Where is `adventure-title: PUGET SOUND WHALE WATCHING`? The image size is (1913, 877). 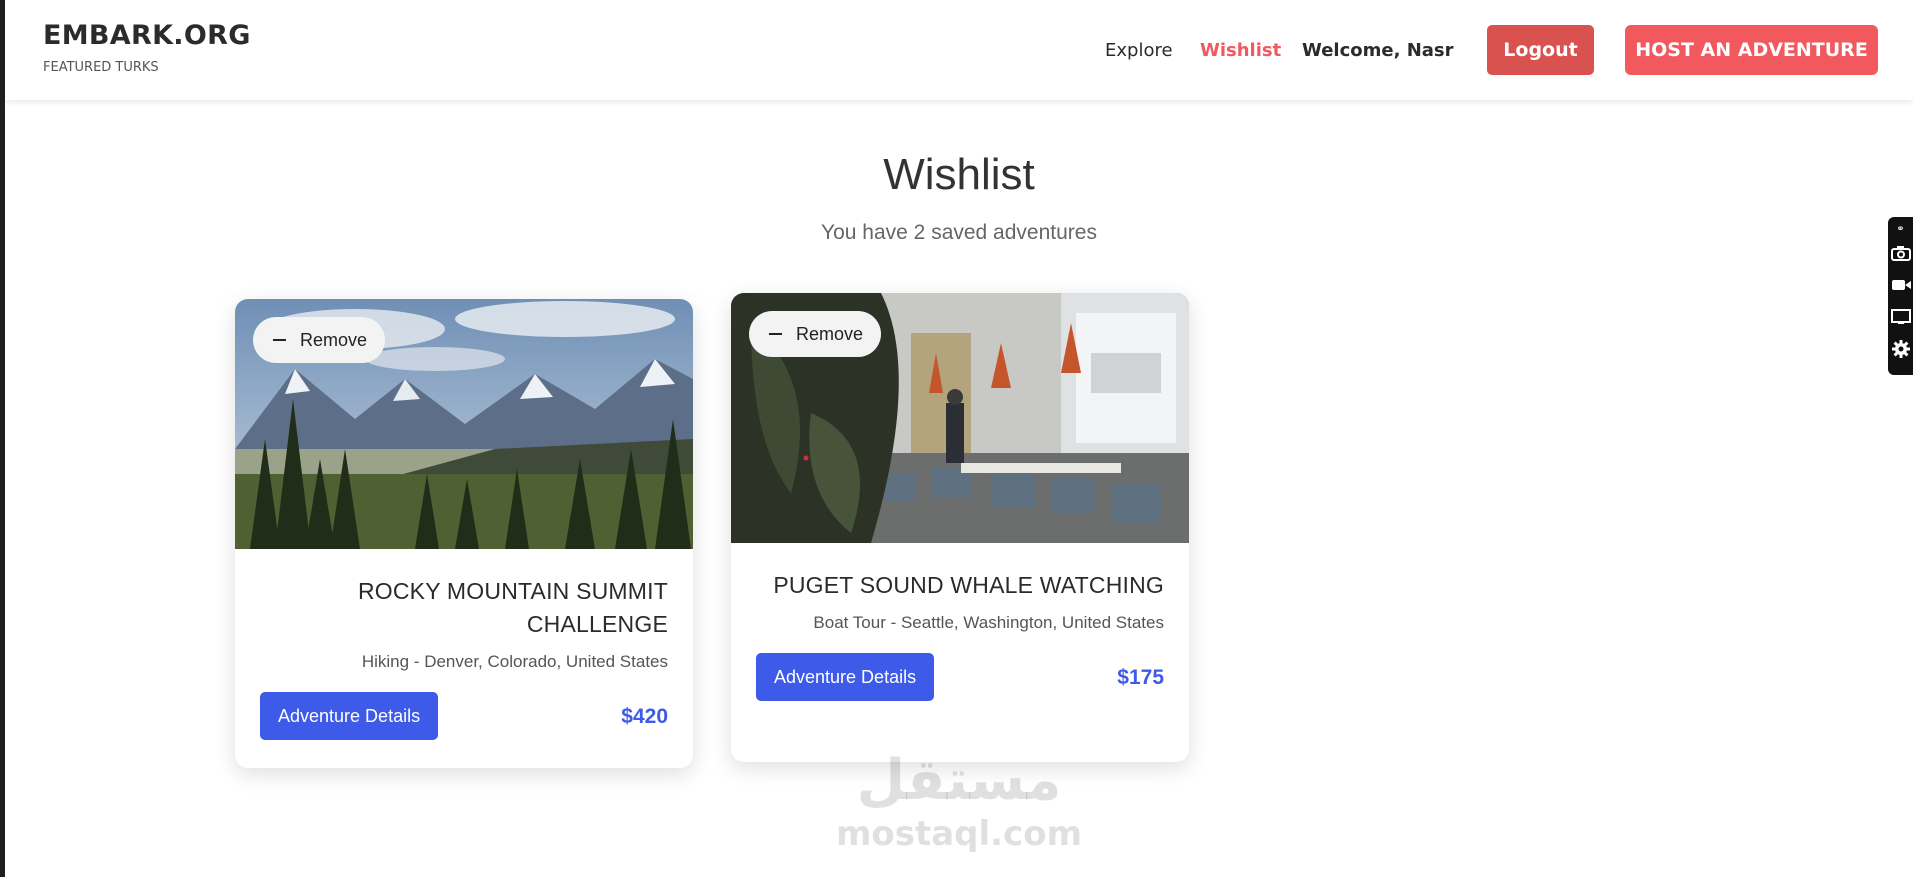 adventure-title: PUGET SOUND WHALE WATCHING is located at coordinates (960, 585).